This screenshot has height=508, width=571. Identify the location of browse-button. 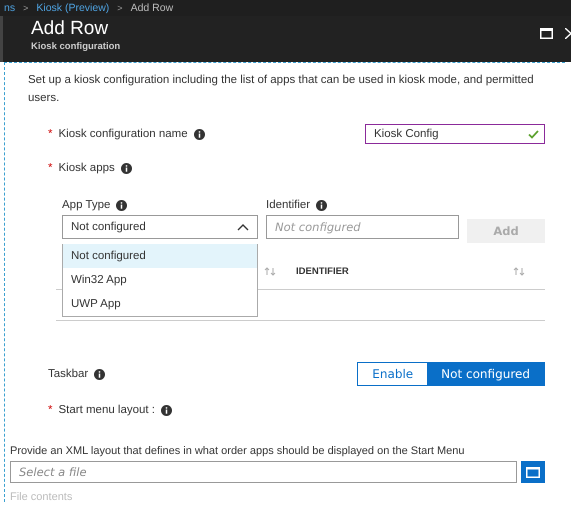
(533, 472).